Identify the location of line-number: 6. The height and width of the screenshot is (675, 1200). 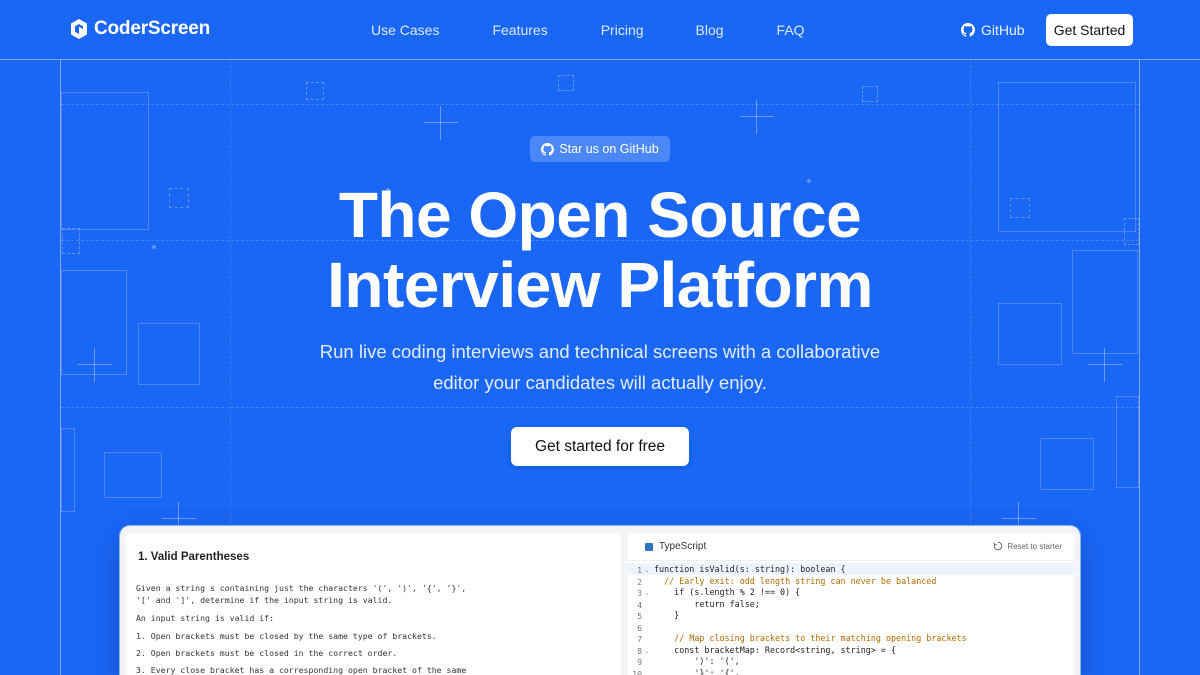
(639, 628).